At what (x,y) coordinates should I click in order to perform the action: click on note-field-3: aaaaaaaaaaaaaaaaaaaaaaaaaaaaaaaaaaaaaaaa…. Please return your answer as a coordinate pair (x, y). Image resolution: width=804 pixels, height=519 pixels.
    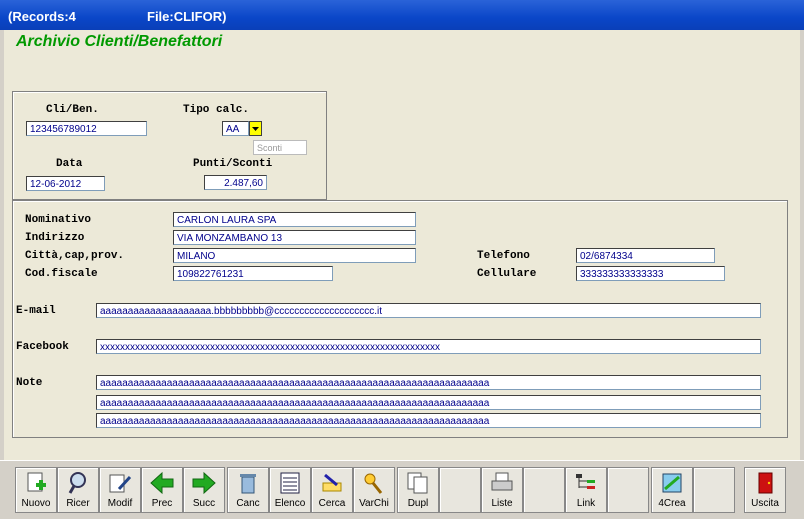
    Looking at the image, I should click on (428, 420).